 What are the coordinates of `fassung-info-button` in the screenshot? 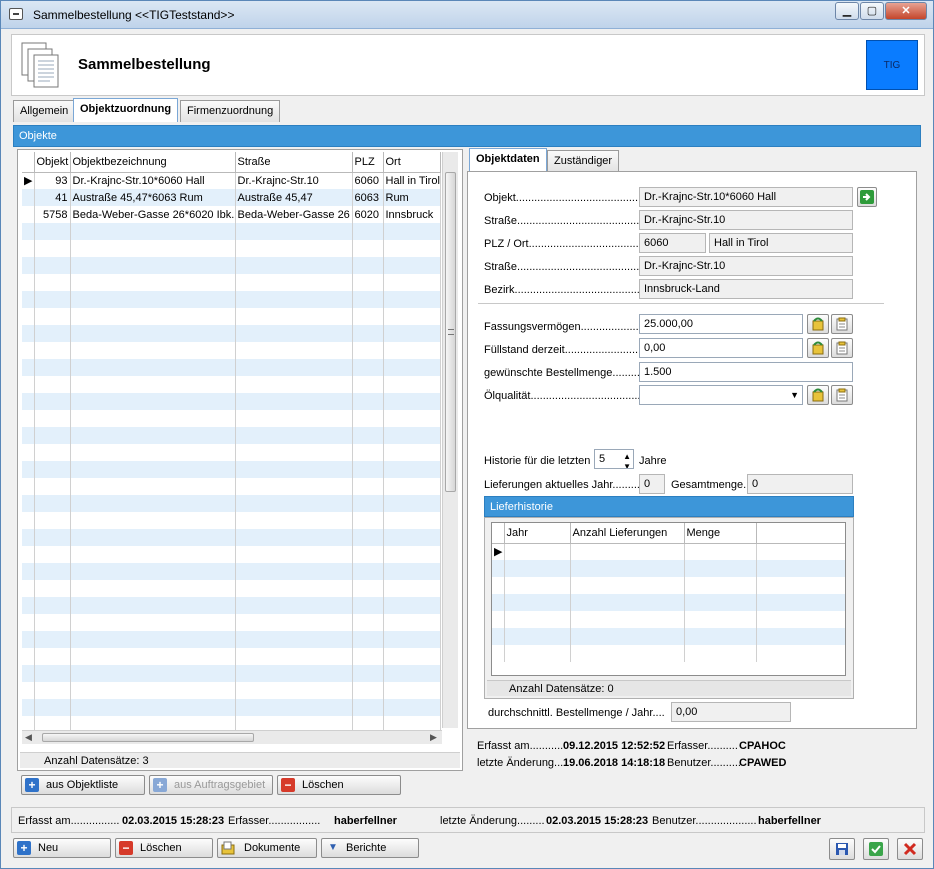 It's located at (842, 324).